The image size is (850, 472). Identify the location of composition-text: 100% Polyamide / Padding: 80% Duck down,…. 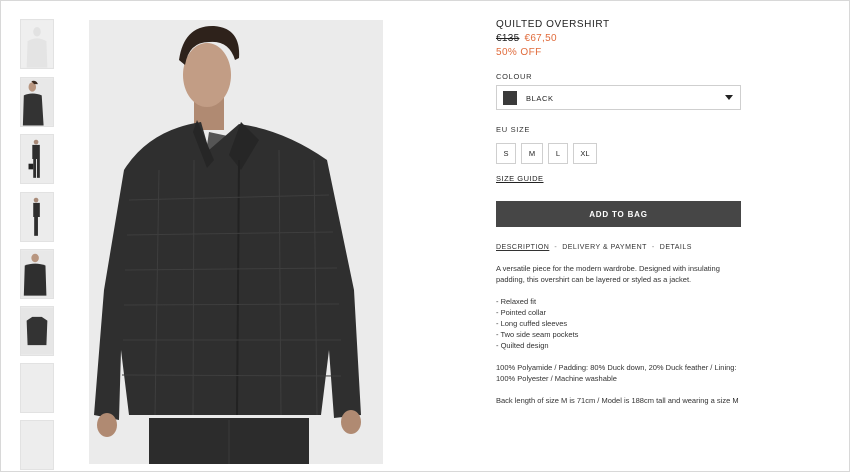
(616, 373).